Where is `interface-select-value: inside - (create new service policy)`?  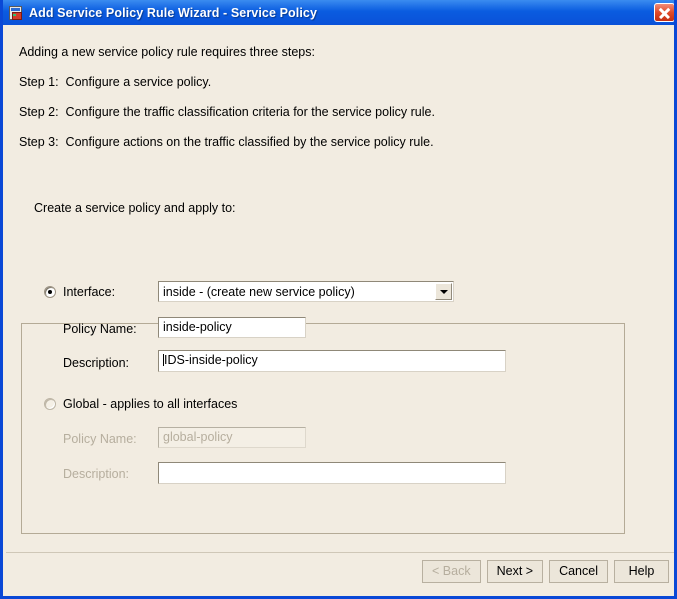 interface-select-value: inside - (create new service policy) is located at coordinates (259, 291).